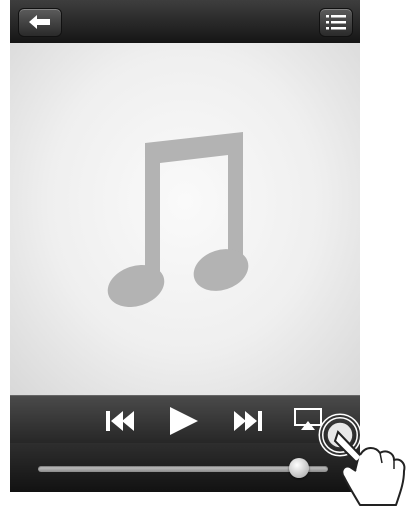 This screenshot has height=506, width=416. What do you see at coordinates (247, 421) in the screenshot?
I see `next-track-icon` at bounding box center [247, 421].